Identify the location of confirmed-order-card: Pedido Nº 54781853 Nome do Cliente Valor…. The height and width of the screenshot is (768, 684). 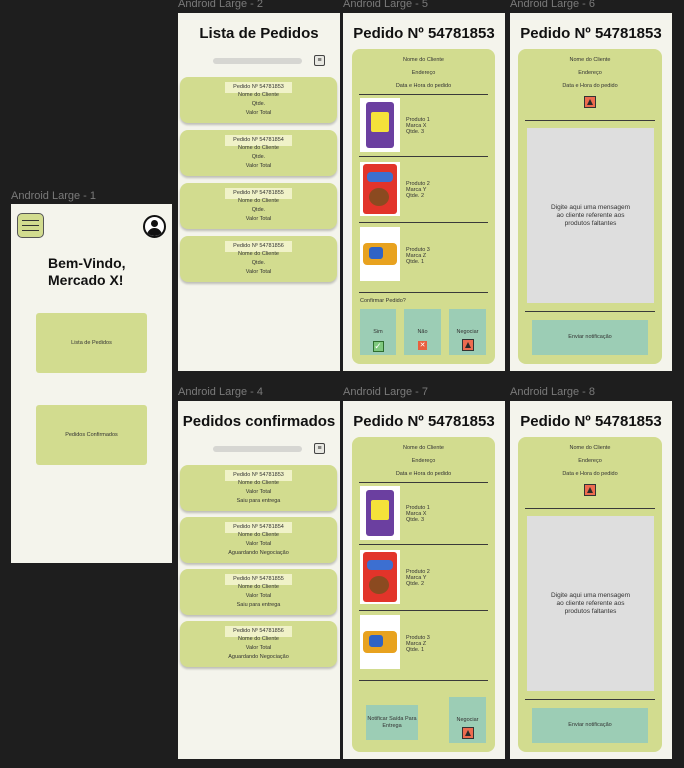
(258, 488).